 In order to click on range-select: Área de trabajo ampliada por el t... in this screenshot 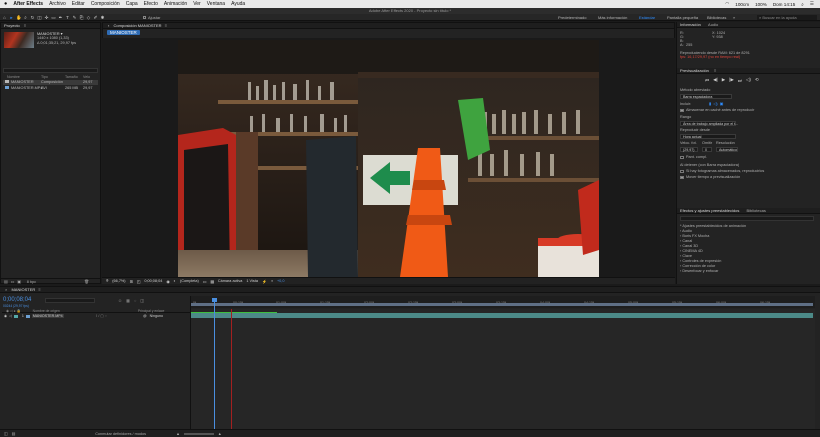, I will do `click(709, 123)`.